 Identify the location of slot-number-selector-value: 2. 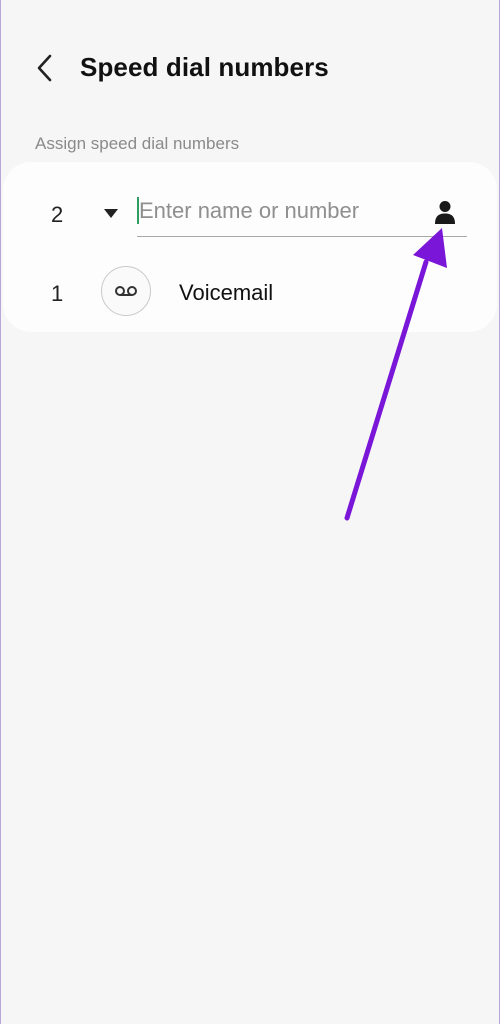
(57, 215).